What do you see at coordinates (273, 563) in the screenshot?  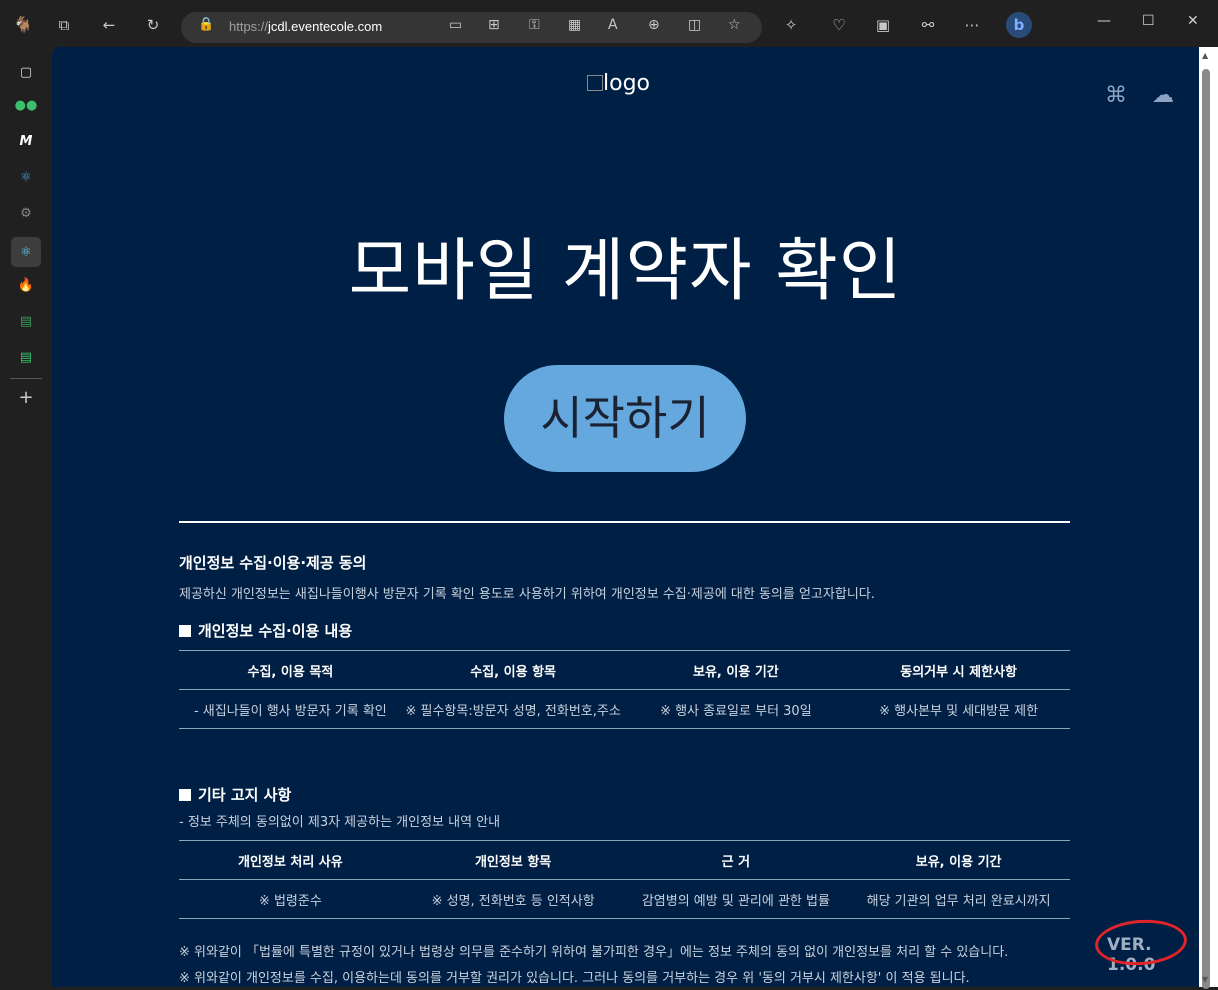 I see `consent-heading: 개인정보 수집·이용·제공 동의` at bounding box center [273, 563].